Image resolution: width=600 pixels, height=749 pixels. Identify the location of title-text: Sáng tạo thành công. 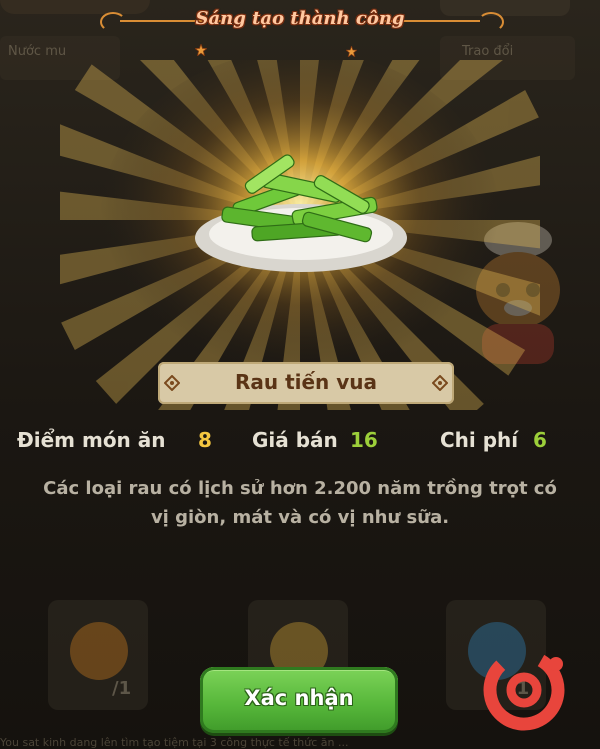
(300, 18).